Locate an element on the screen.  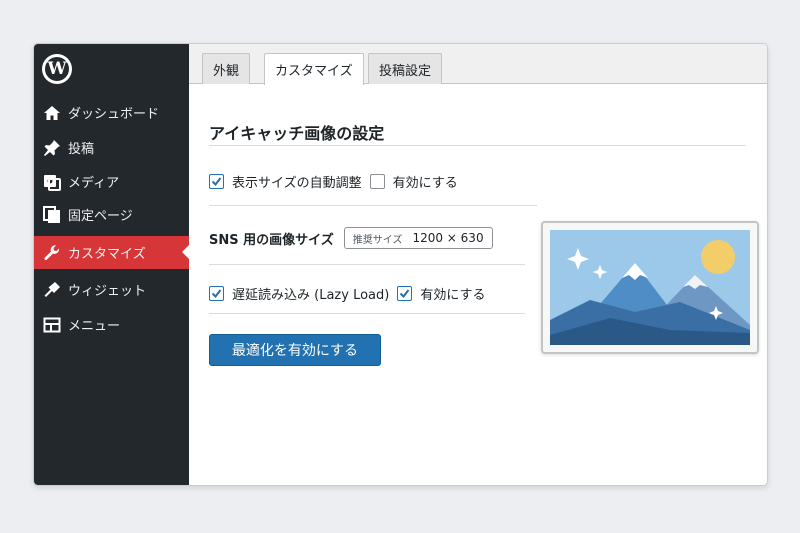
lazy-load-enable-label: 有効にする is located at coordinates (453, 295).